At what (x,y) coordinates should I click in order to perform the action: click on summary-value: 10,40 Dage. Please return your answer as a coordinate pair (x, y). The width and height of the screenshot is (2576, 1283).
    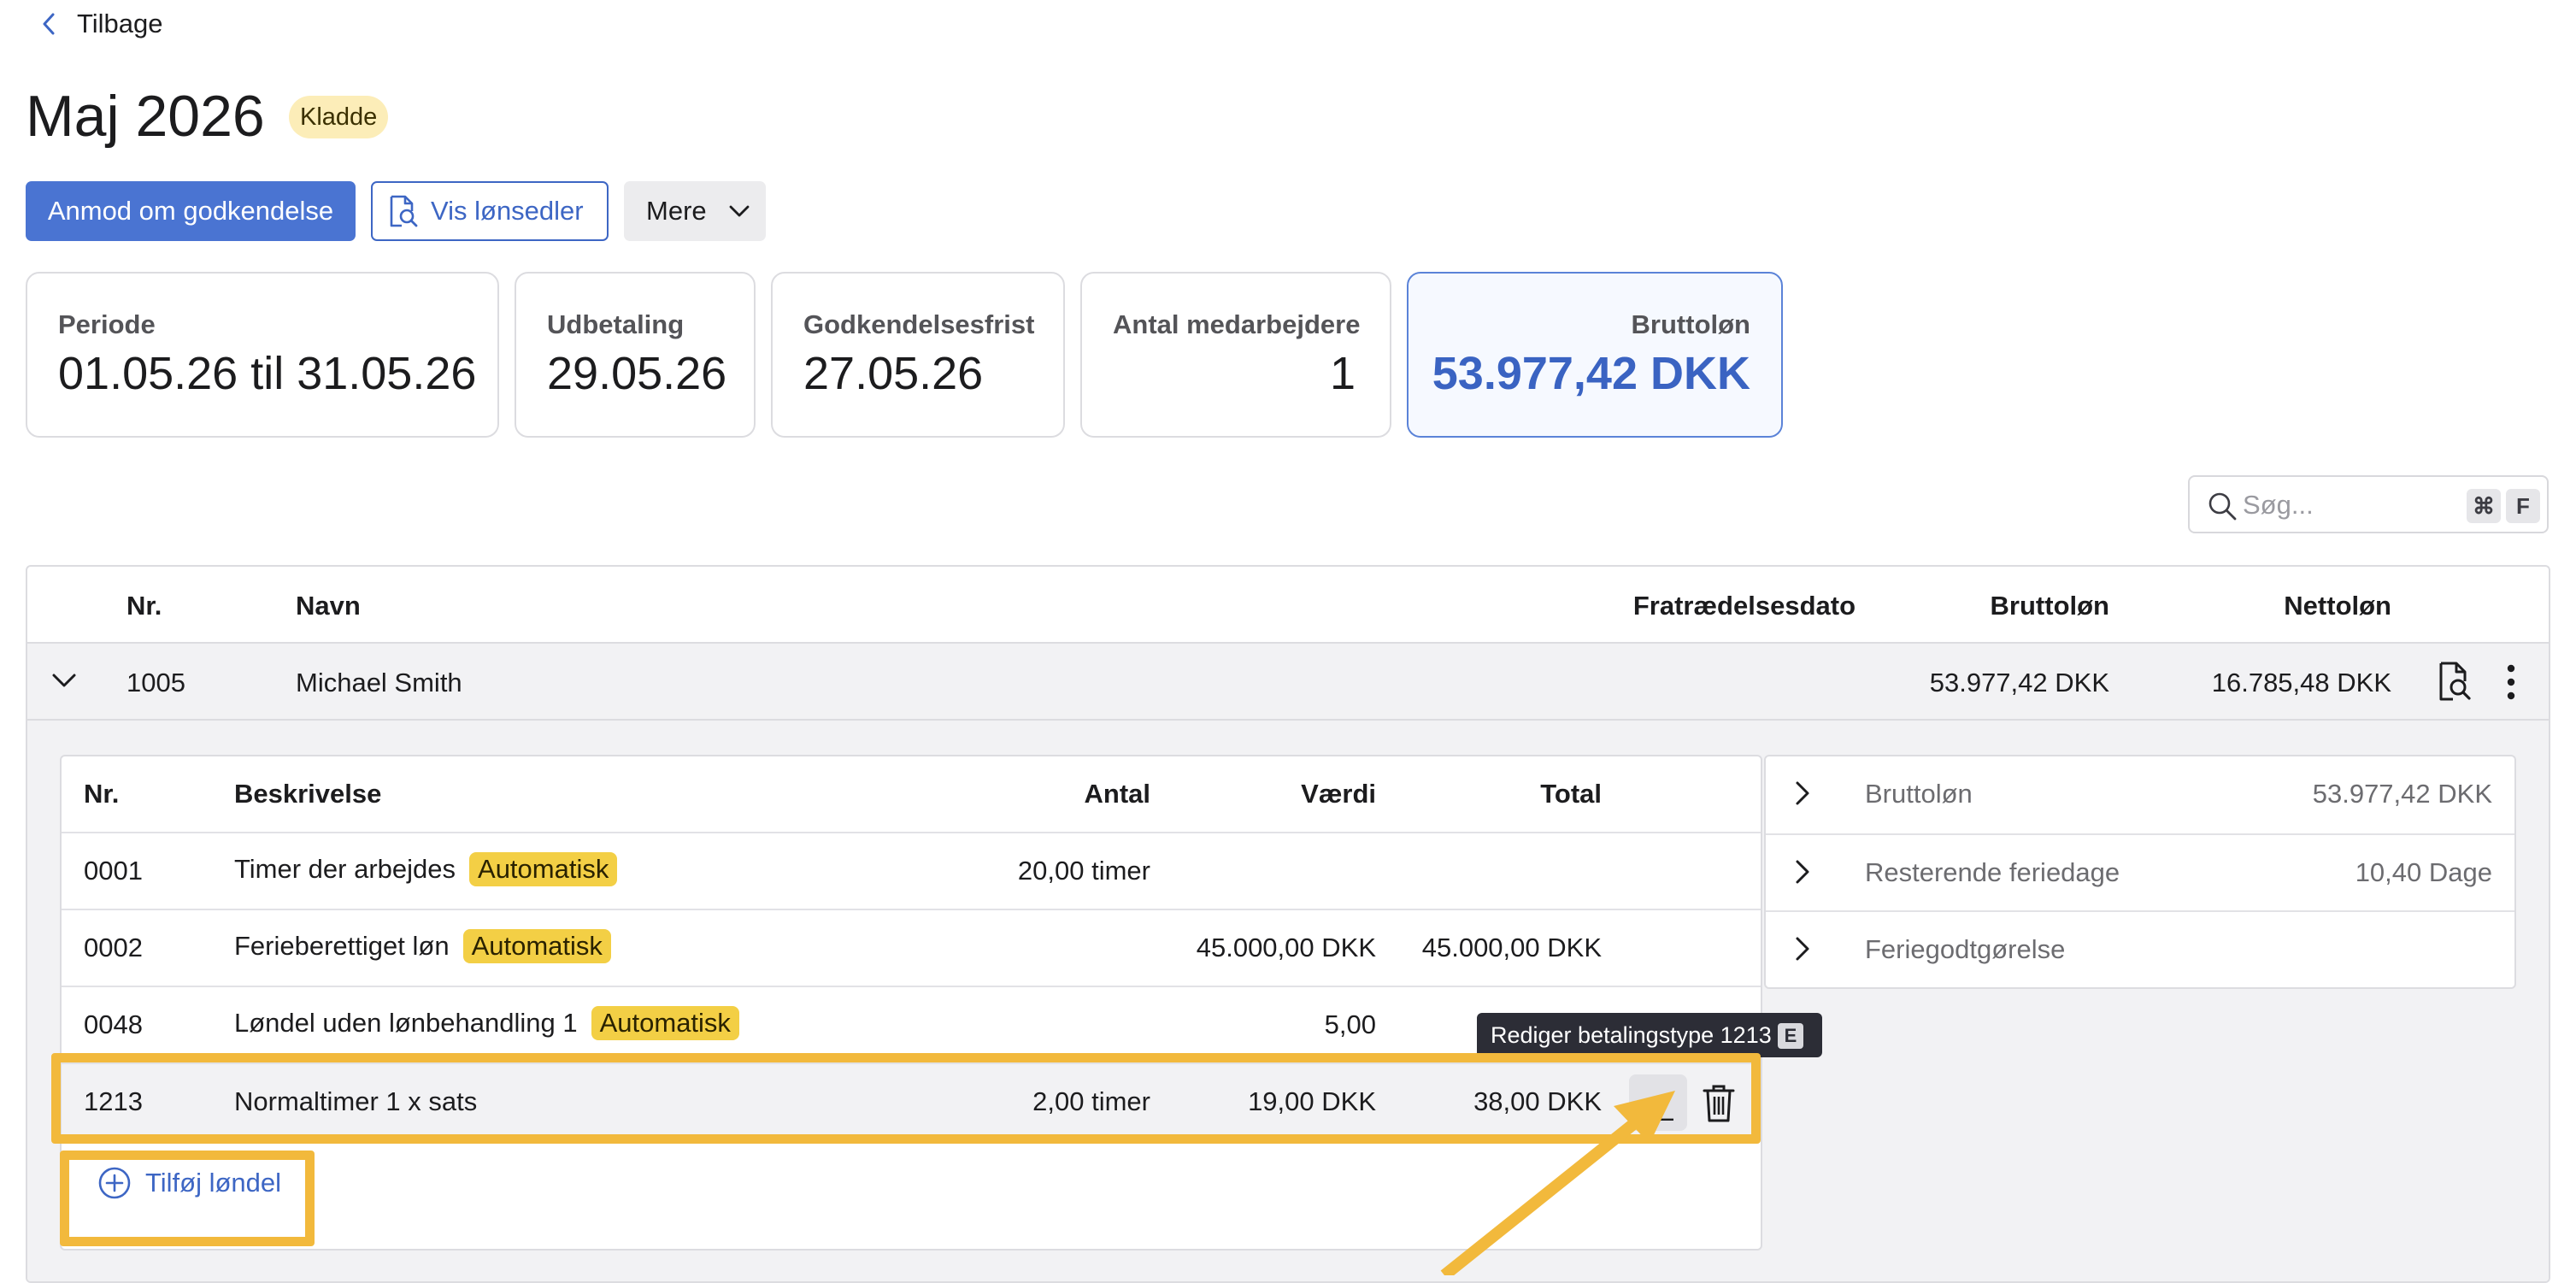
    Looking at the image, I should click on (2423, 872).